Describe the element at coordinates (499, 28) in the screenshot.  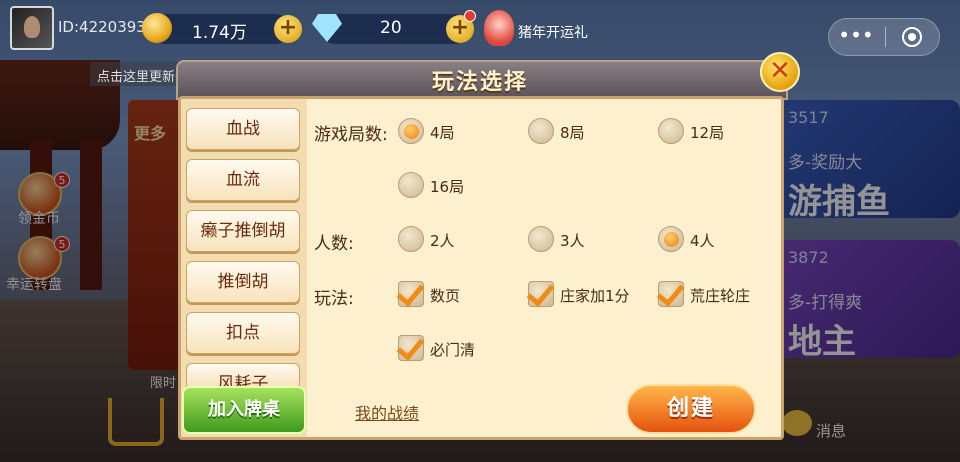
I see `pig-gift-icon` at that location.